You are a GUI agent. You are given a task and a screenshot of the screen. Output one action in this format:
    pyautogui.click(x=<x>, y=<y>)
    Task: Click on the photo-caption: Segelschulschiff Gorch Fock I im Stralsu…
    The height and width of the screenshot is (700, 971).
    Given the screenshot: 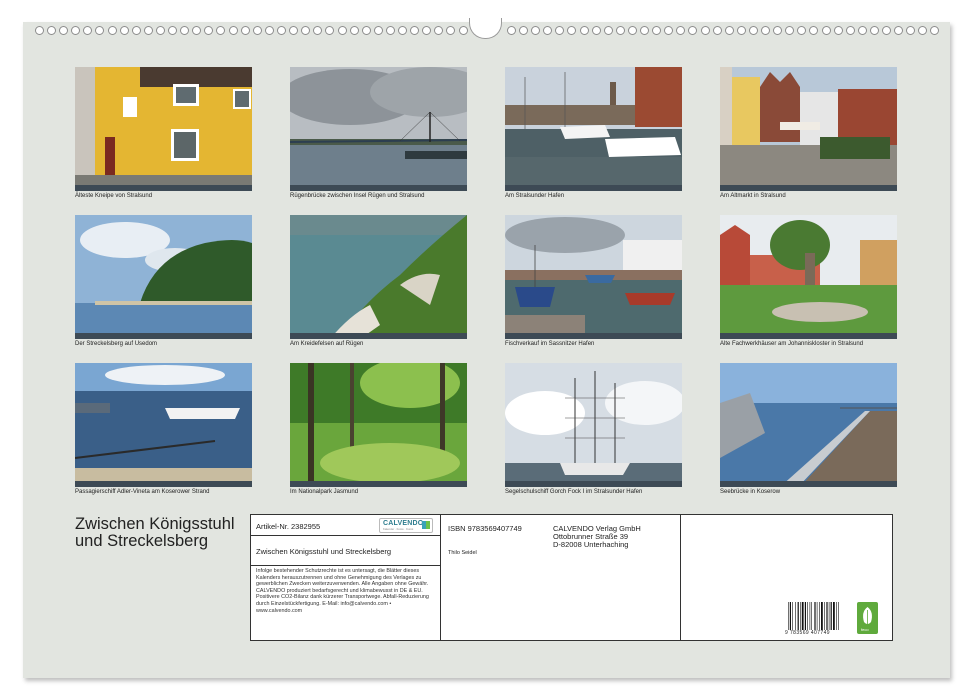 What is the action you would take?
    pyautogui.click(x=574, y=492)
    